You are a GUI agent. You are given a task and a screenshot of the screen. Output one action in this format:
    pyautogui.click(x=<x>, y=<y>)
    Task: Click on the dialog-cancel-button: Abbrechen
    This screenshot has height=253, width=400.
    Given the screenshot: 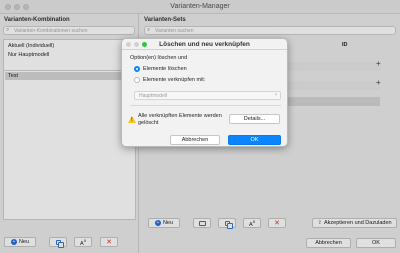 What is the action you would take?
    pyautogui.click(x=195, y=140)
    